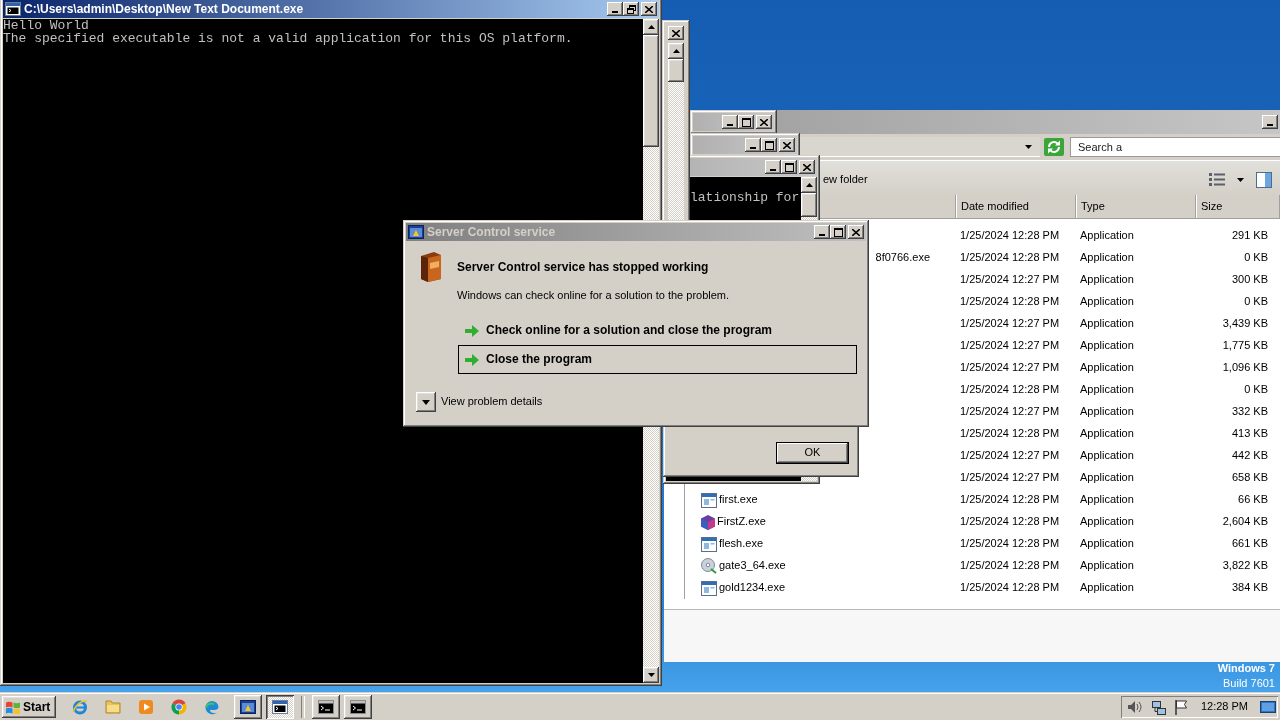  Describe the element at coordinates (1249, 588) in the screenshot. I see `file-size: 384 KB` at that location.